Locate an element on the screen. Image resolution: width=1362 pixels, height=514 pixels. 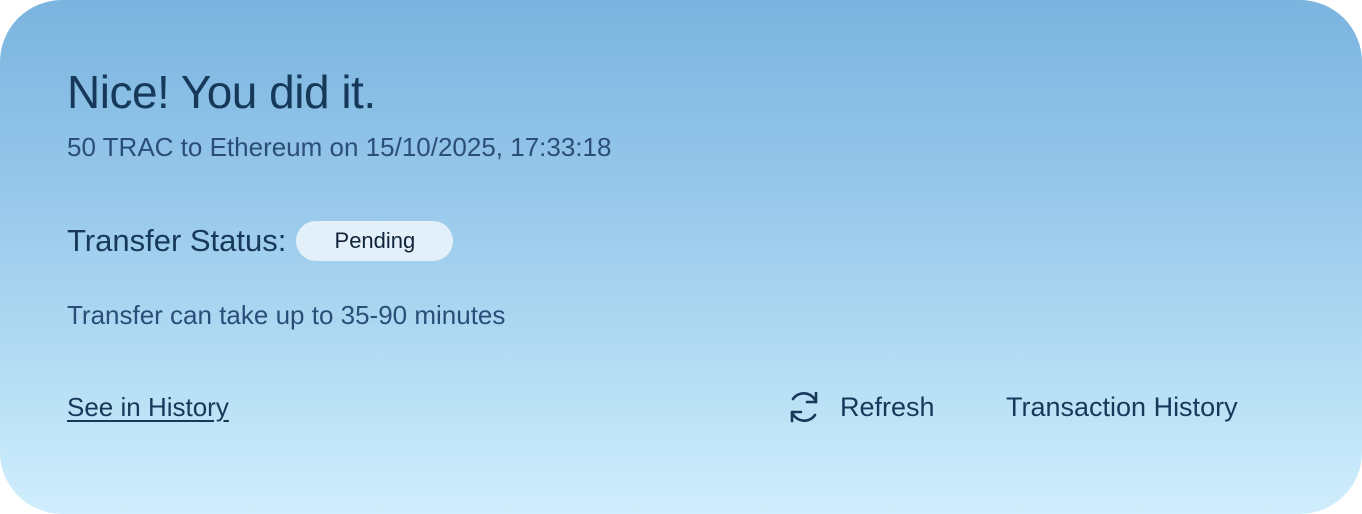
transfer-status-row: Transfer Status: Pending is located at coordinates (260, 241).